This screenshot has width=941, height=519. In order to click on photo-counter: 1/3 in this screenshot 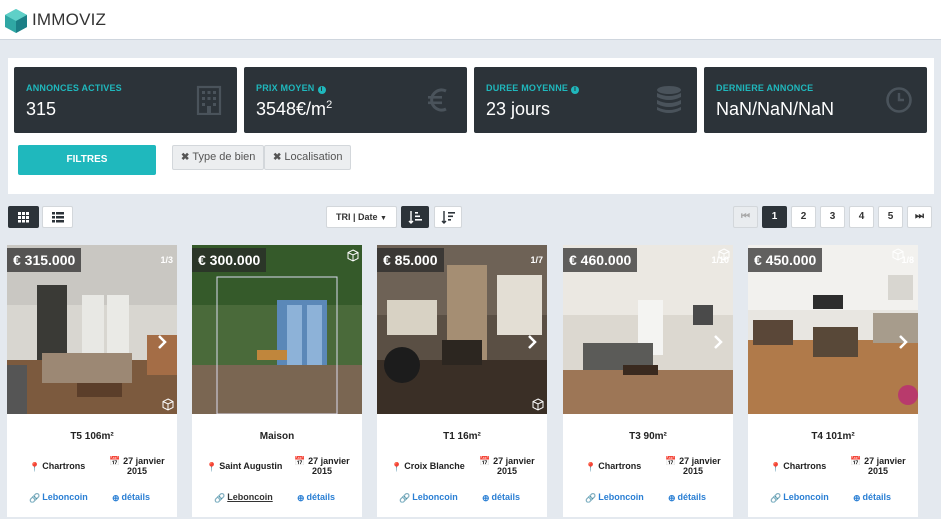, I will do `click(166, 260)`.